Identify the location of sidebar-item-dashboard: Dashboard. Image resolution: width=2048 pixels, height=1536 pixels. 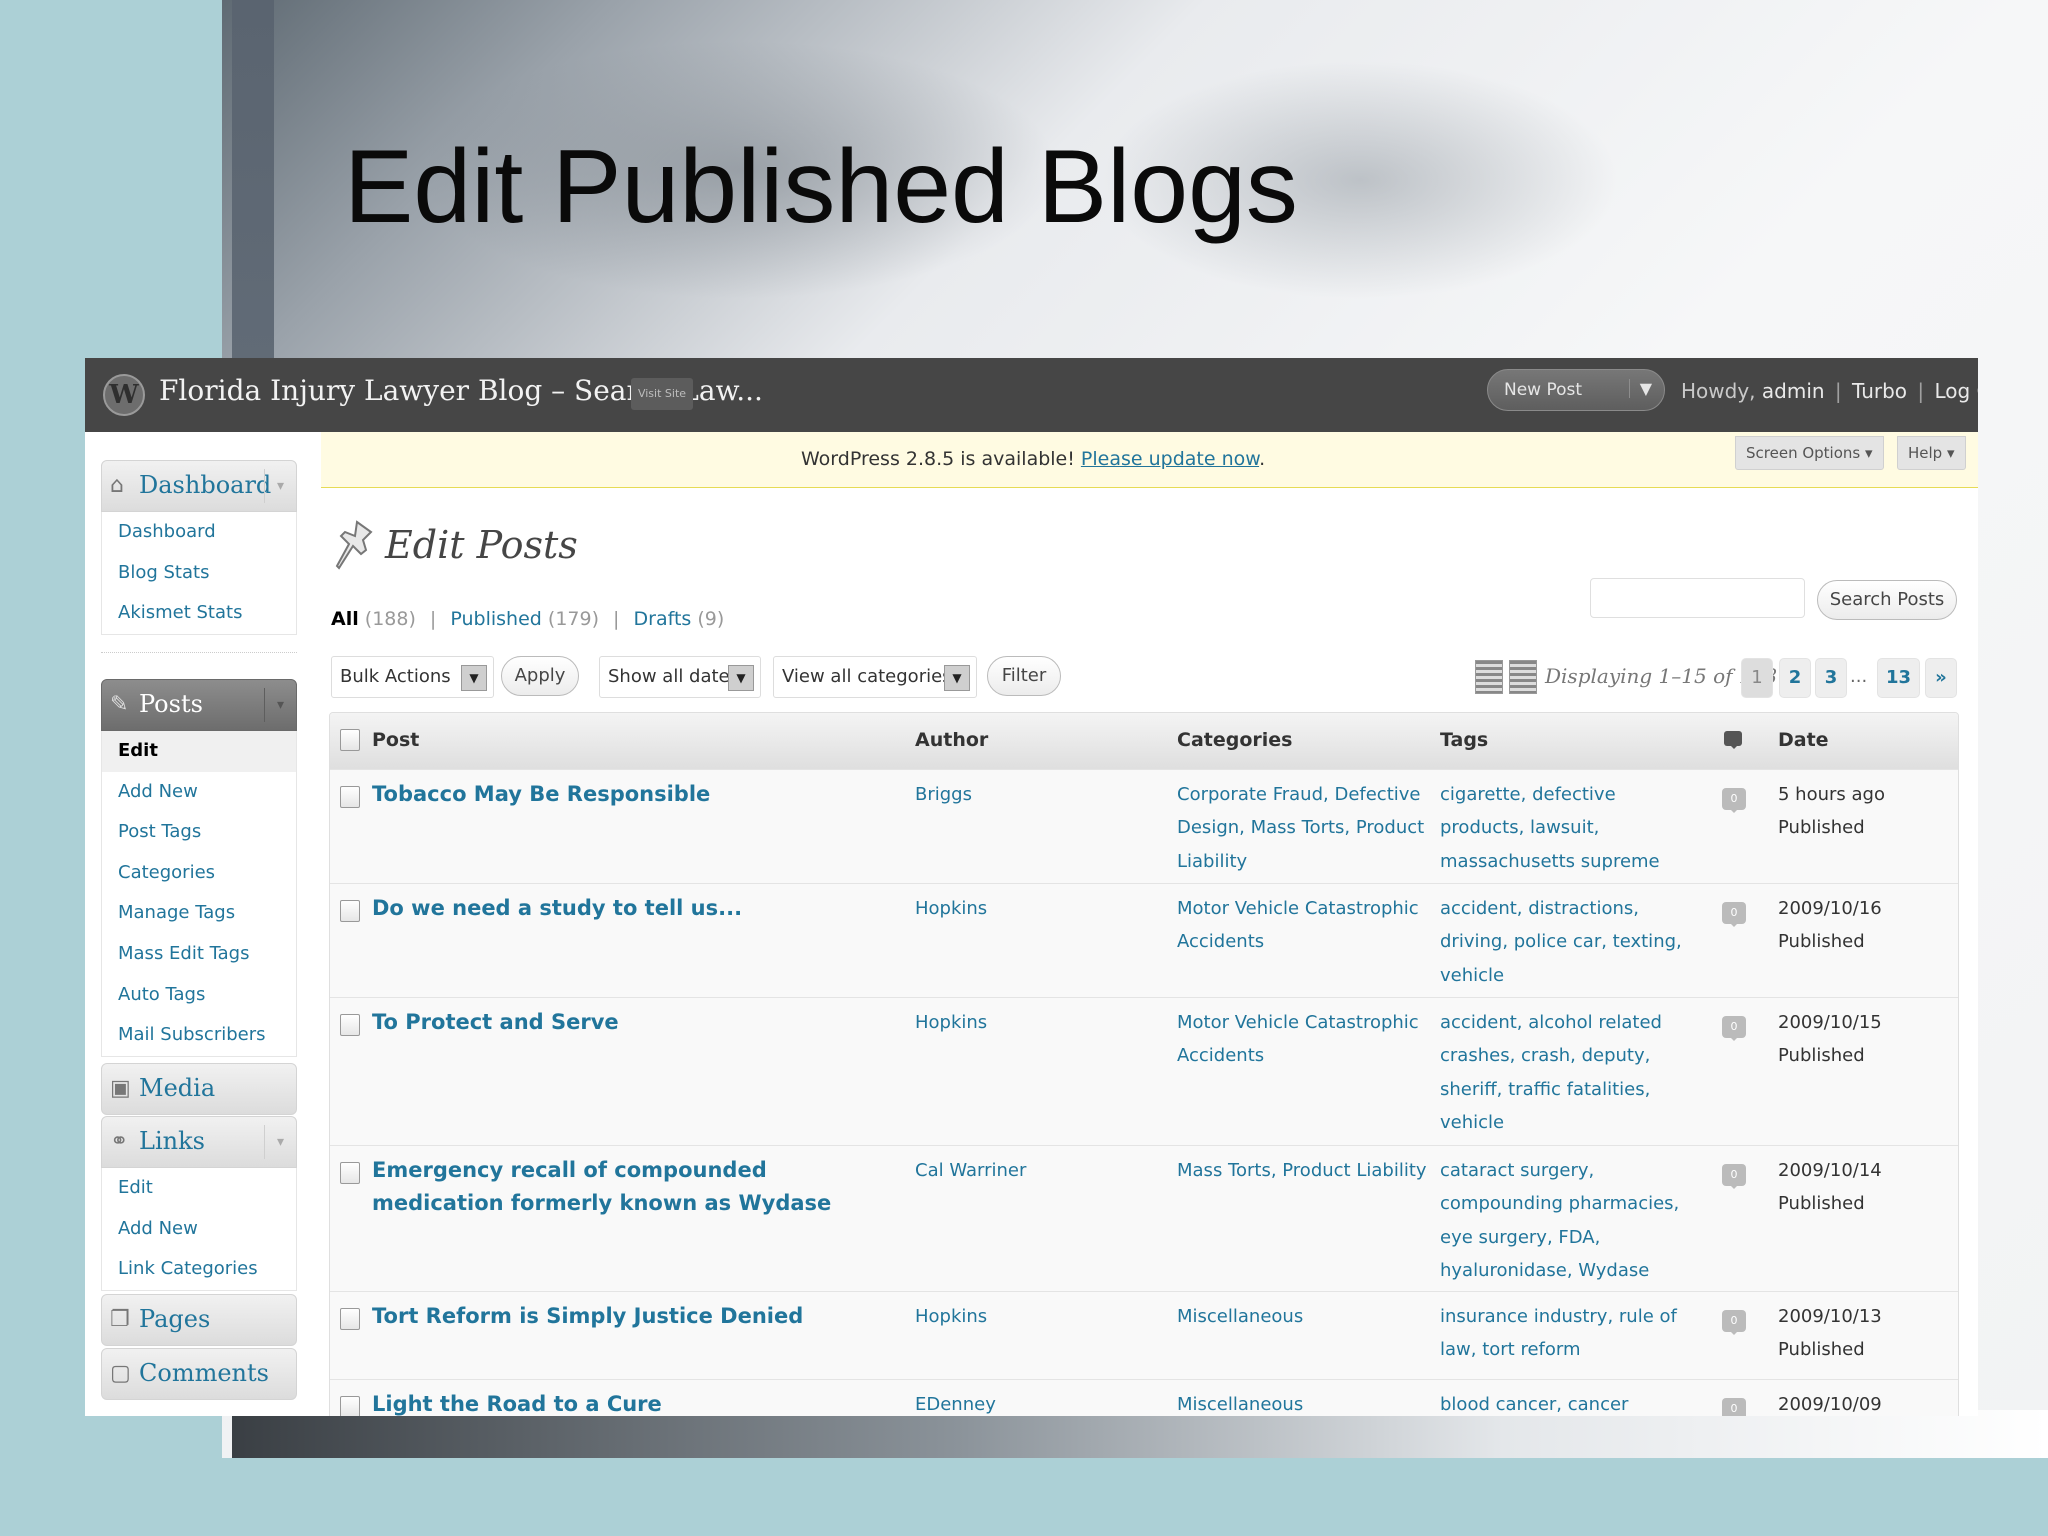
(199, 532).